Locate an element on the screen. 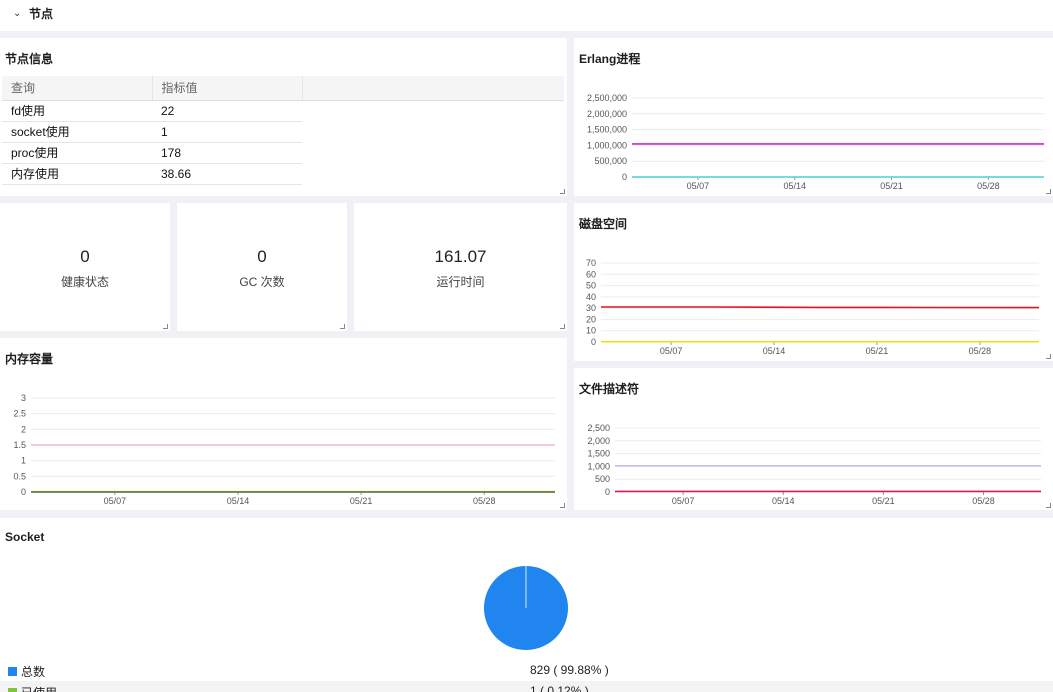 Image resolution: width=1053 pixels, height=692 pixels. y-tick-label: 1,500 is located at coordinates (598, 454).